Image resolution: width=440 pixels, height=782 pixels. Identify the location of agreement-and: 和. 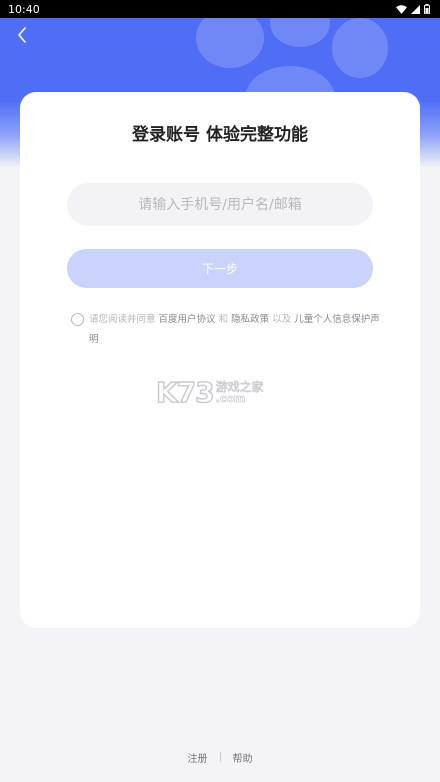
(223, 319).